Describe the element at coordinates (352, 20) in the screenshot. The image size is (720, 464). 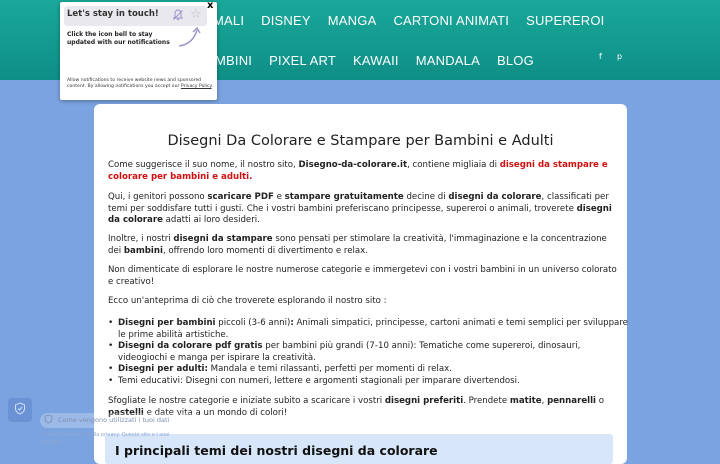
I see `nav-item-manga: MANGA` at that location.